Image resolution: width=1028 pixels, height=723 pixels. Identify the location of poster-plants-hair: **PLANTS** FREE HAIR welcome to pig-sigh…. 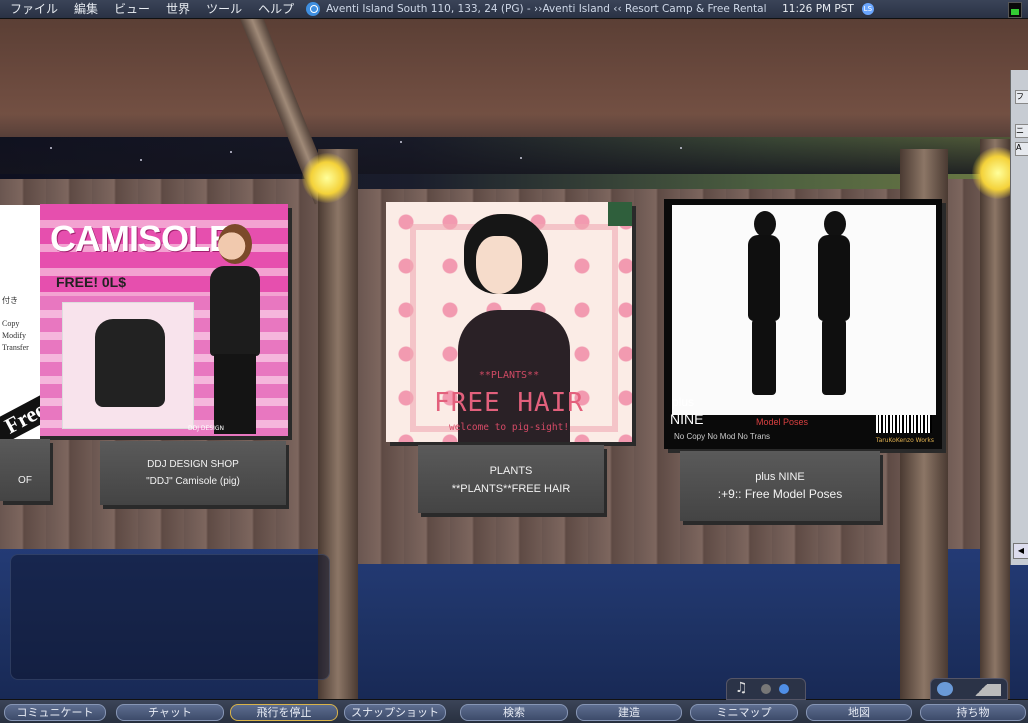
(509, 322).